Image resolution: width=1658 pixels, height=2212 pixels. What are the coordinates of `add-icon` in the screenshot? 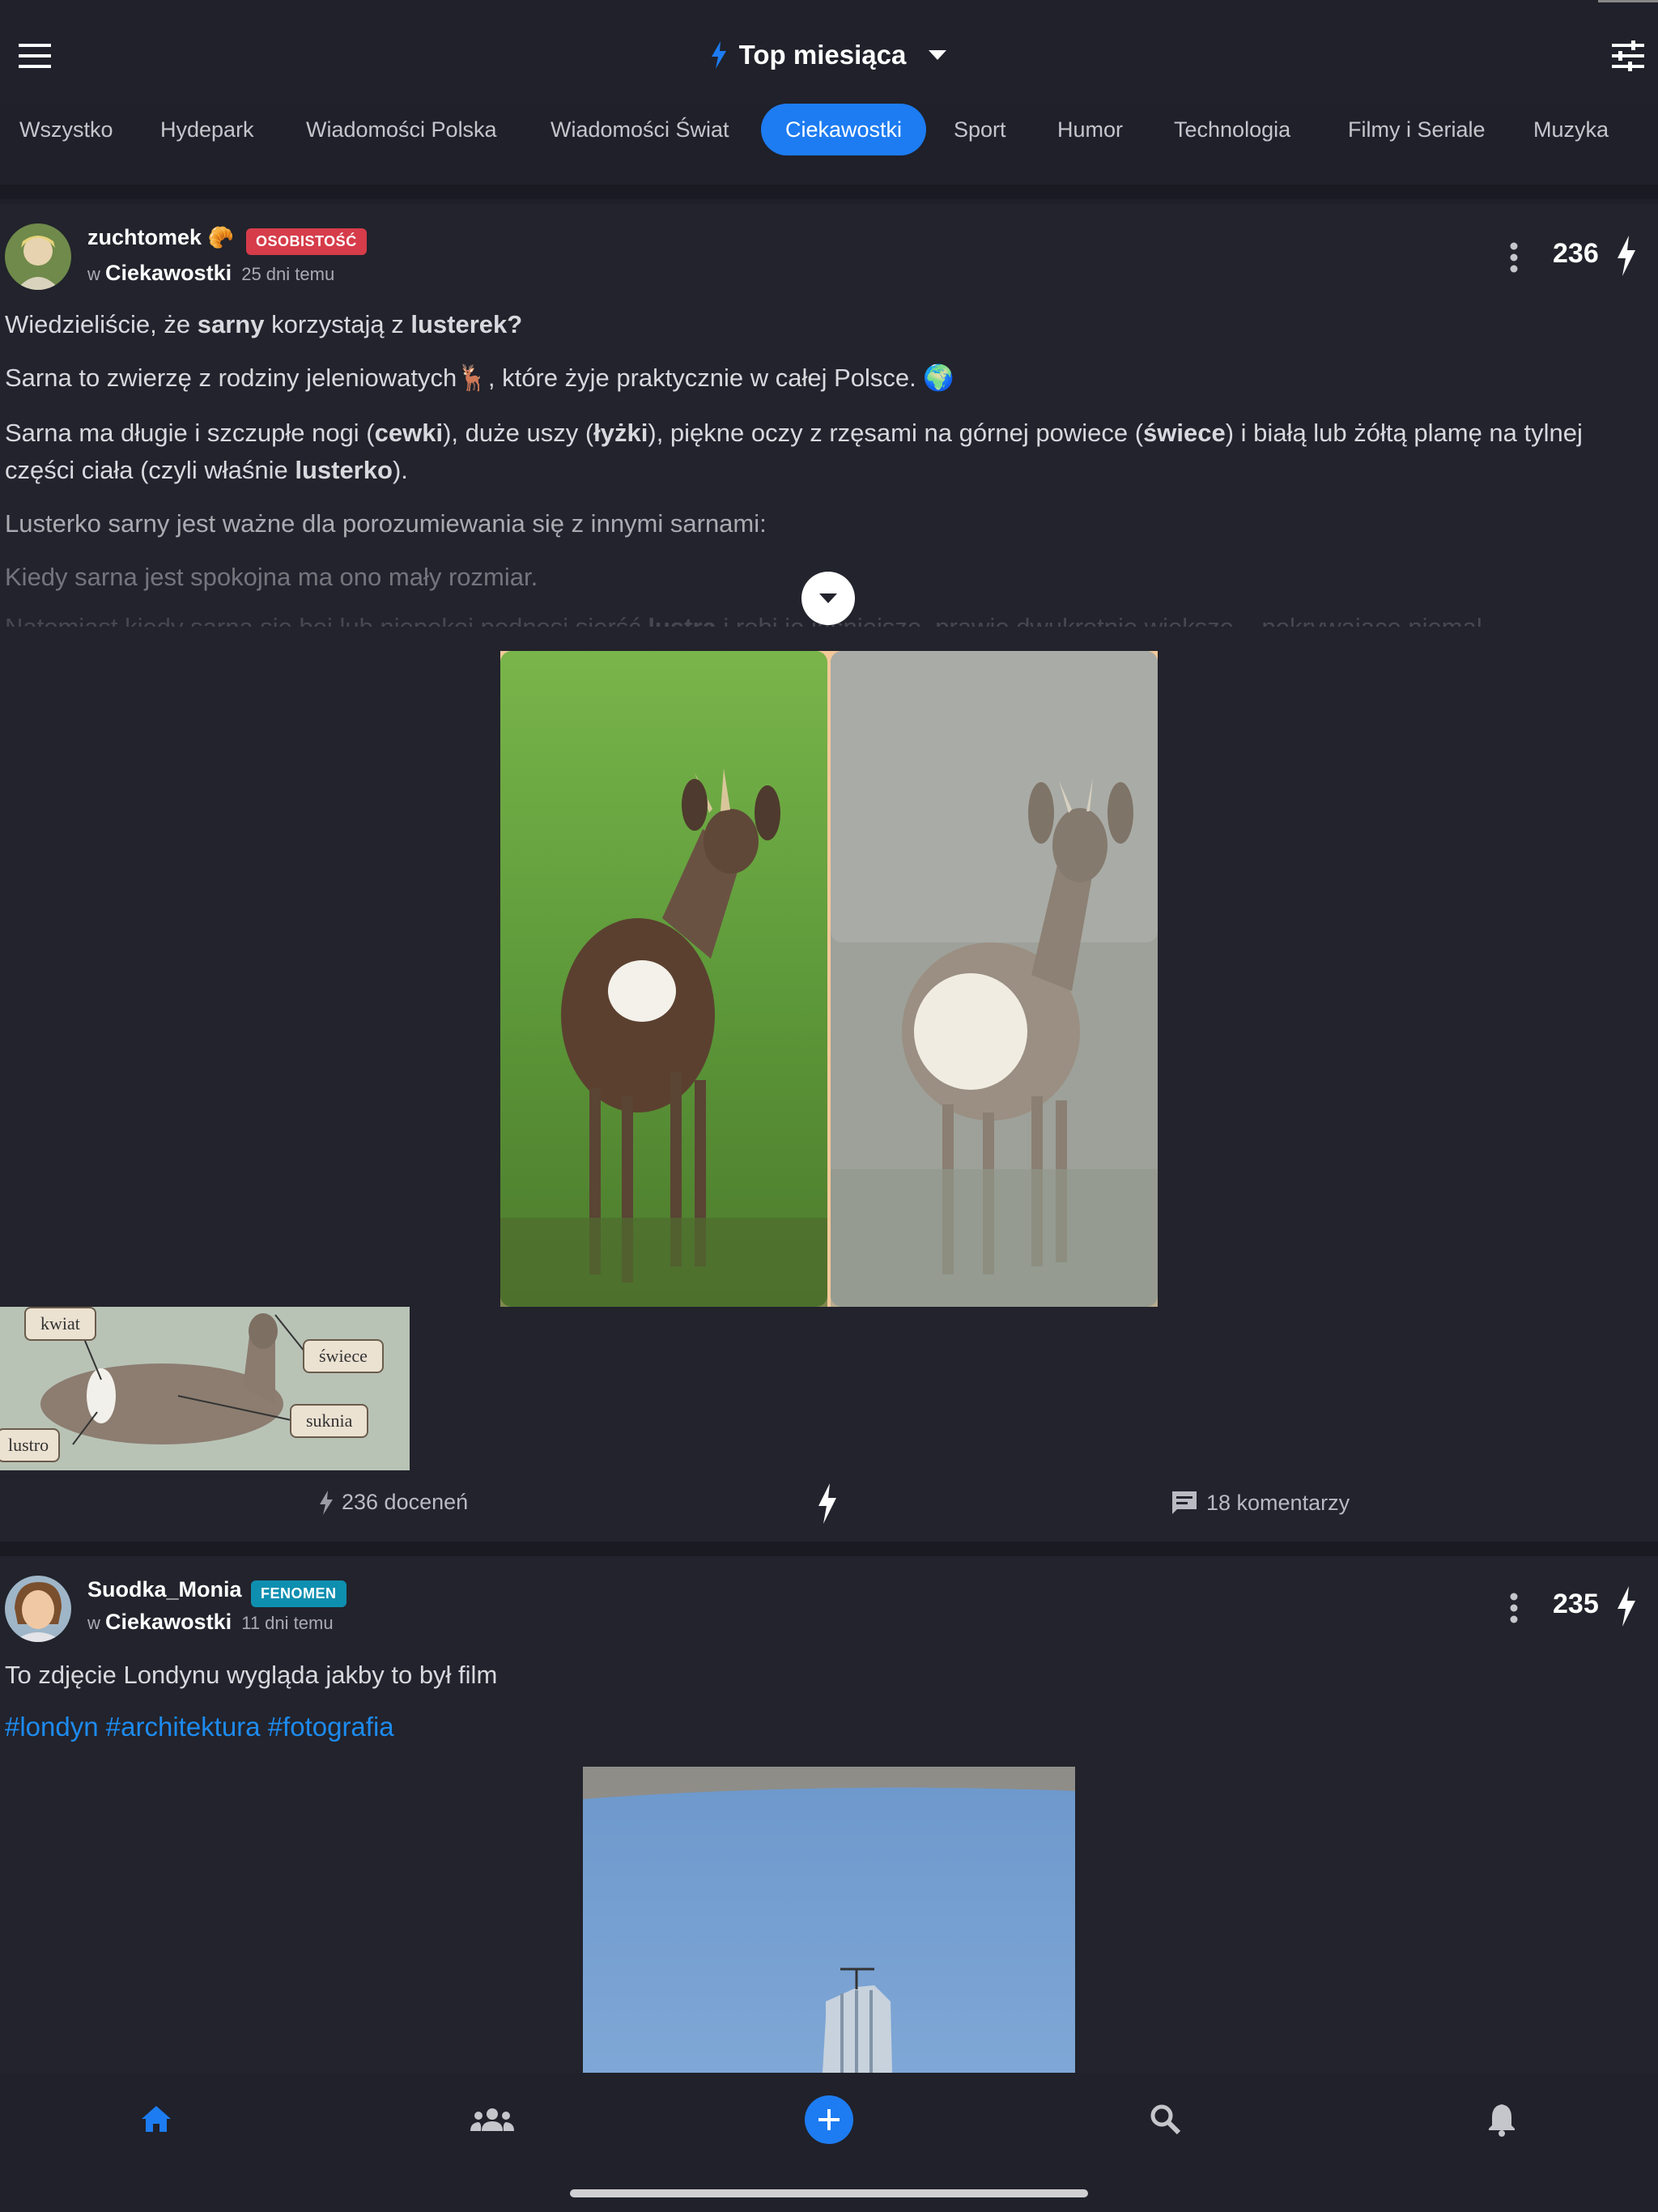 It's located at (829, 2119).